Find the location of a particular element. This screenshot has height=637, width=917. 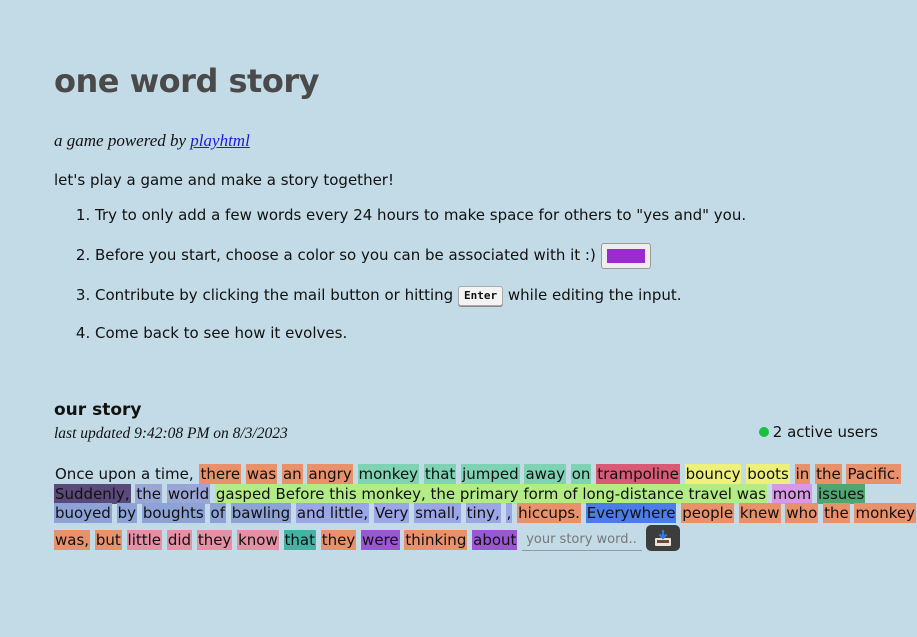

last-updated: last updated 9:42:08 PM on 8/3/2023 is located at coordinates (171, 433).